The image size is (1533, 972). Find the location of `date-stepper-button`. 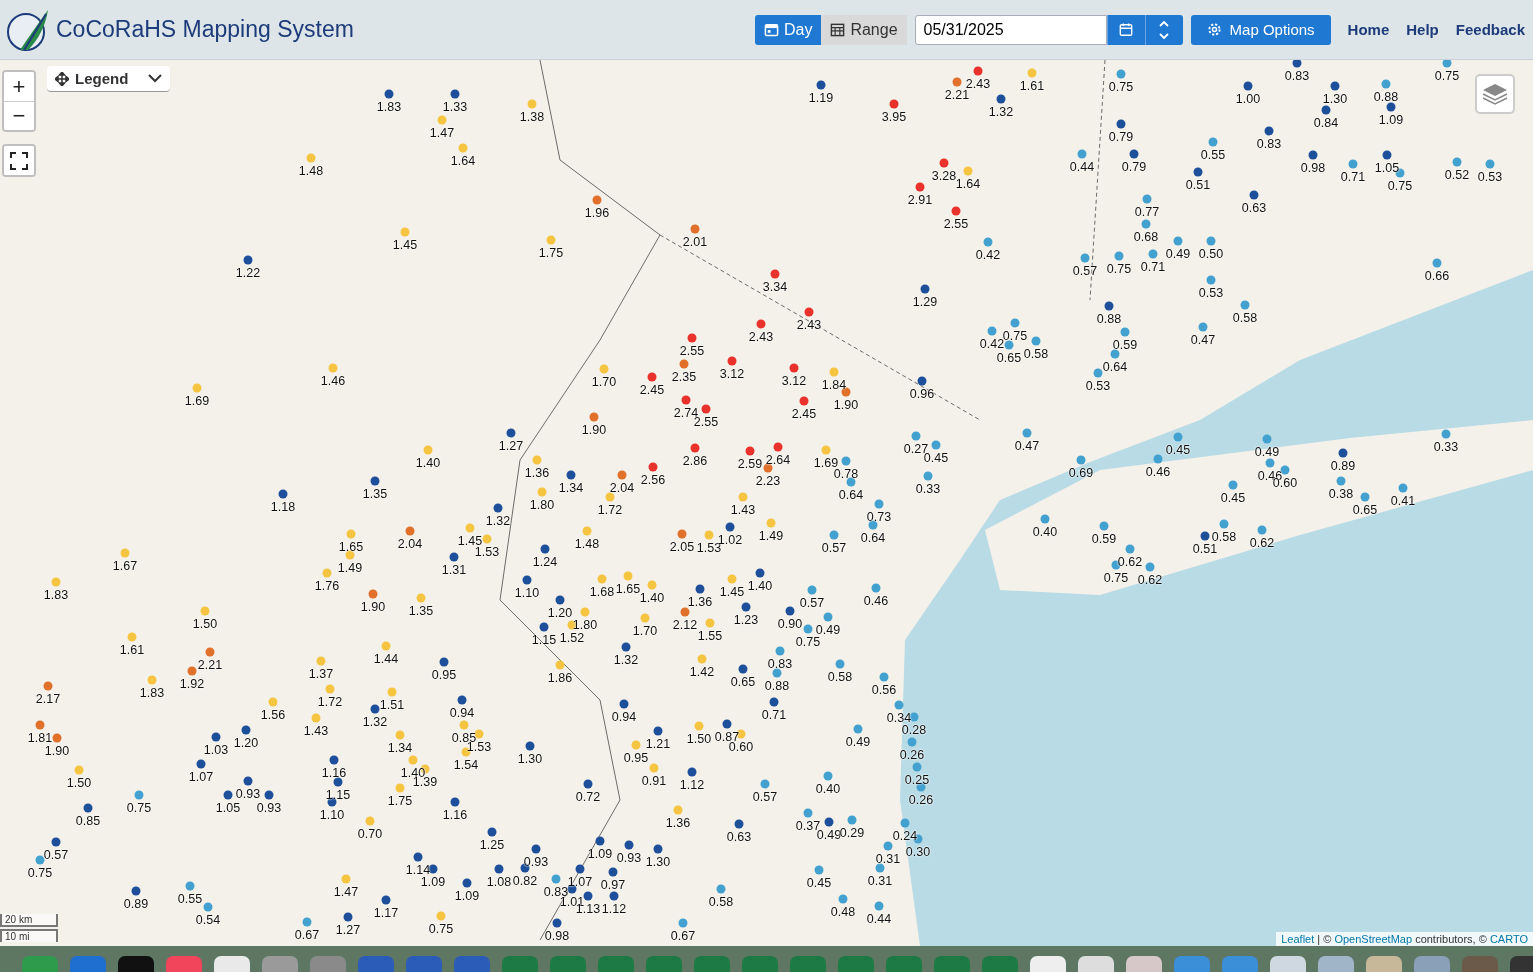

date-stepper-button is located at coordinates (1163, 29).